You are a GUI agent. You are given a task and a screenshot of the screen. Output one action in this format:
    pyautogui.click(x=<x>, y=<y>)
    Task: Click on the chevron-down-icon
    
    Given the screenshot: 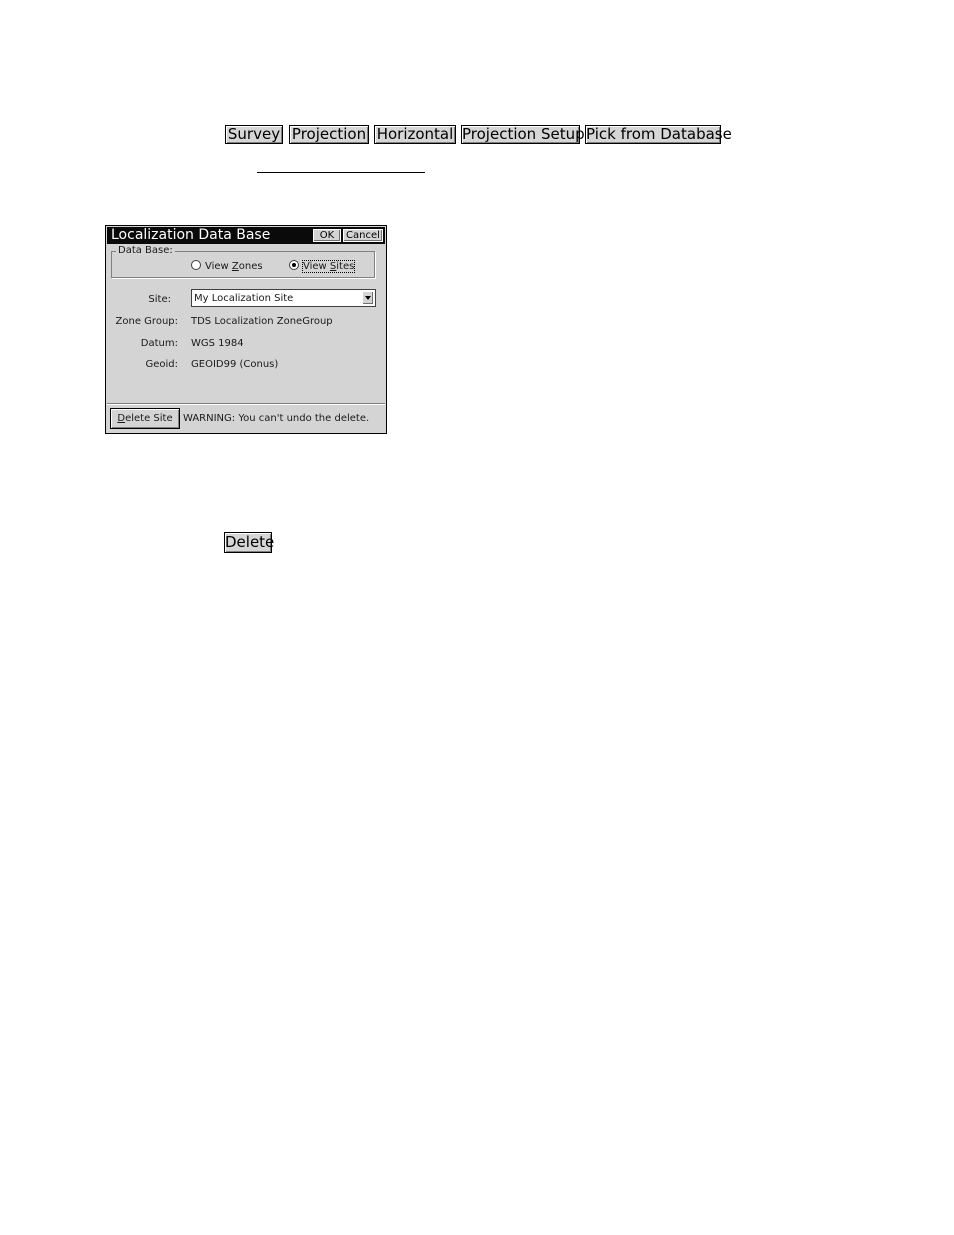 What is the action you would take?
    pyautogui.click(x=368, y=298)
    